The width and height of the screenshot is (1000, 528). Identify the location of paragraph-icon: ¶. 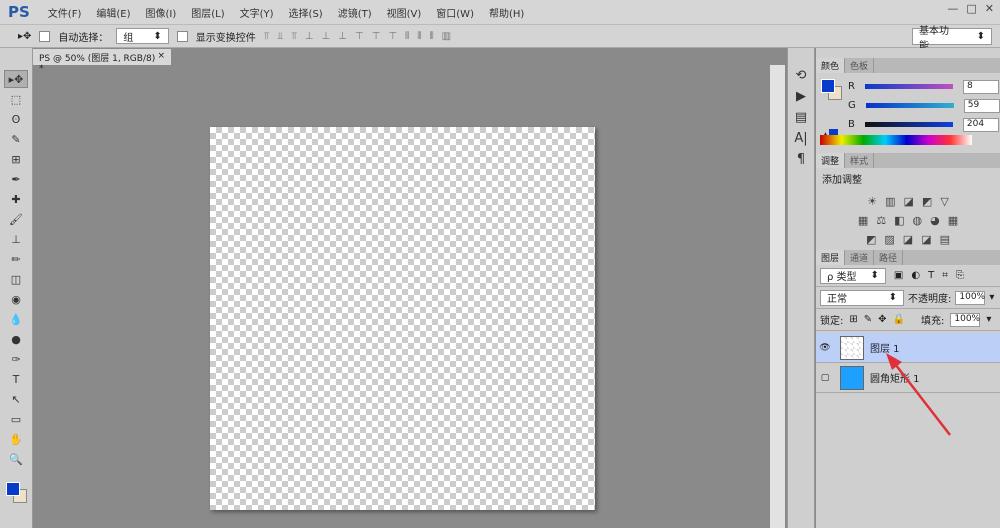
(801, 159).